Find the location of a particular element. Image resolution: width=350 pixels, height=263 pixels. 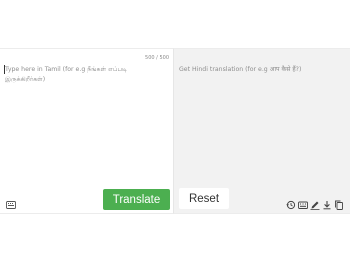

output-toolbar is located at coordinates (316, 205).